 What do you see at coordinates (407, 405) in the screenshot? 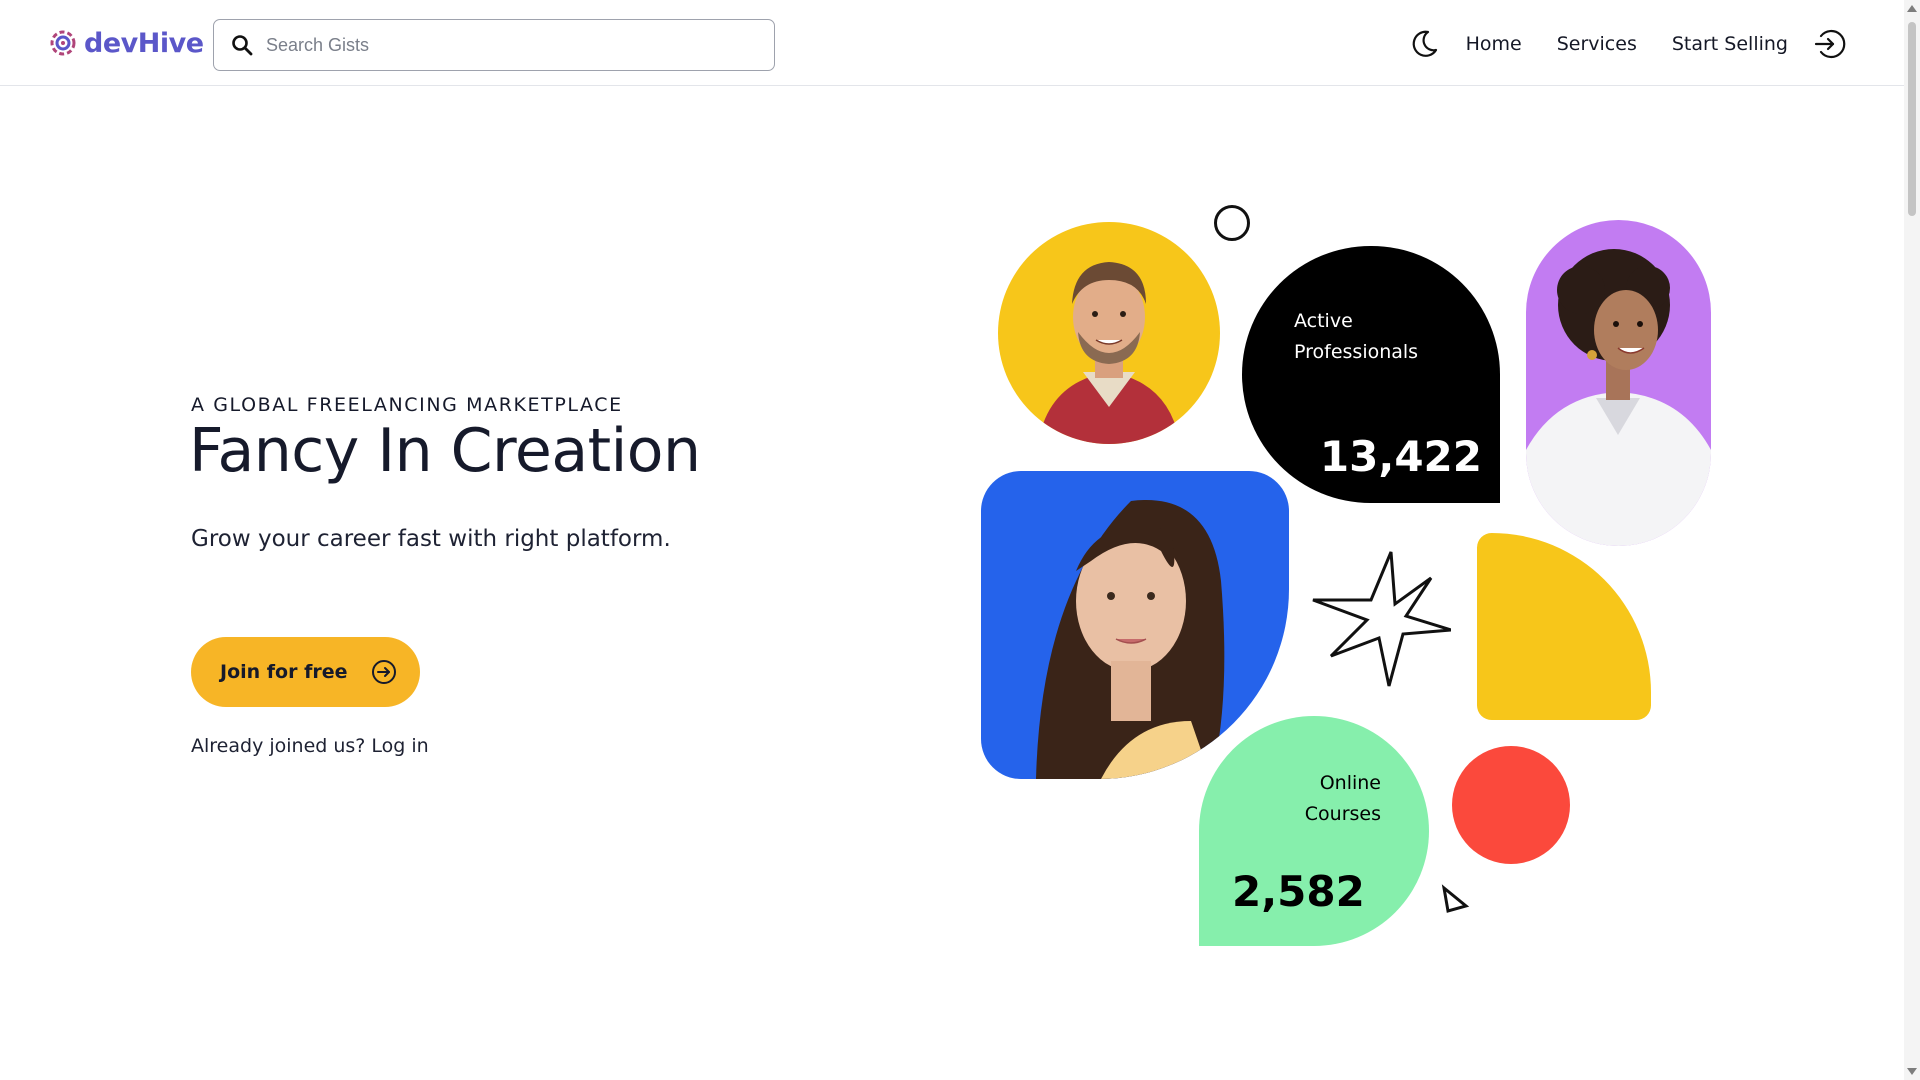
I see `hero-eyebrow: A GLOBAL FREELANCING MARKETPLACE` at bounding box center [407, 405].